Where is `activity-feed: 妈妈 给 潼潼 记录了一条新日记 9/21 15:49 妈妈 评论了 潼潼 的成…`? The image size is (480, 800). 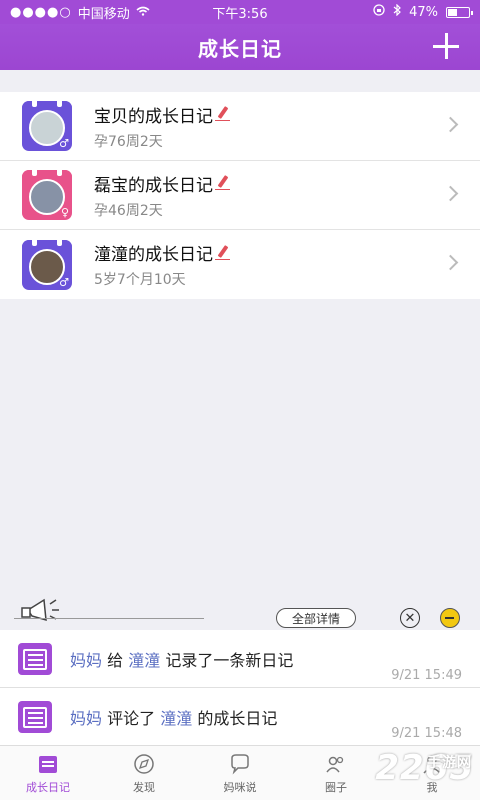
activity-feed: 妈妈 给 潼潼 记录了一条新日记 9/21 15:49 妈妈 评论了 潼潼 的成… is located at coordinates (240, 688).